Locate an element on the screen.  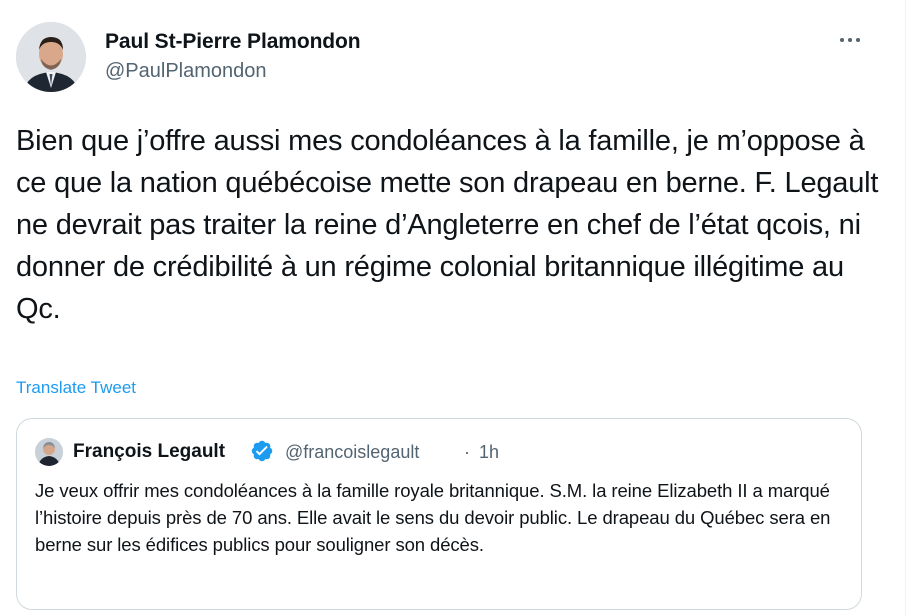
quoted-author-name: François Legault is located at coordinates (149, 452).